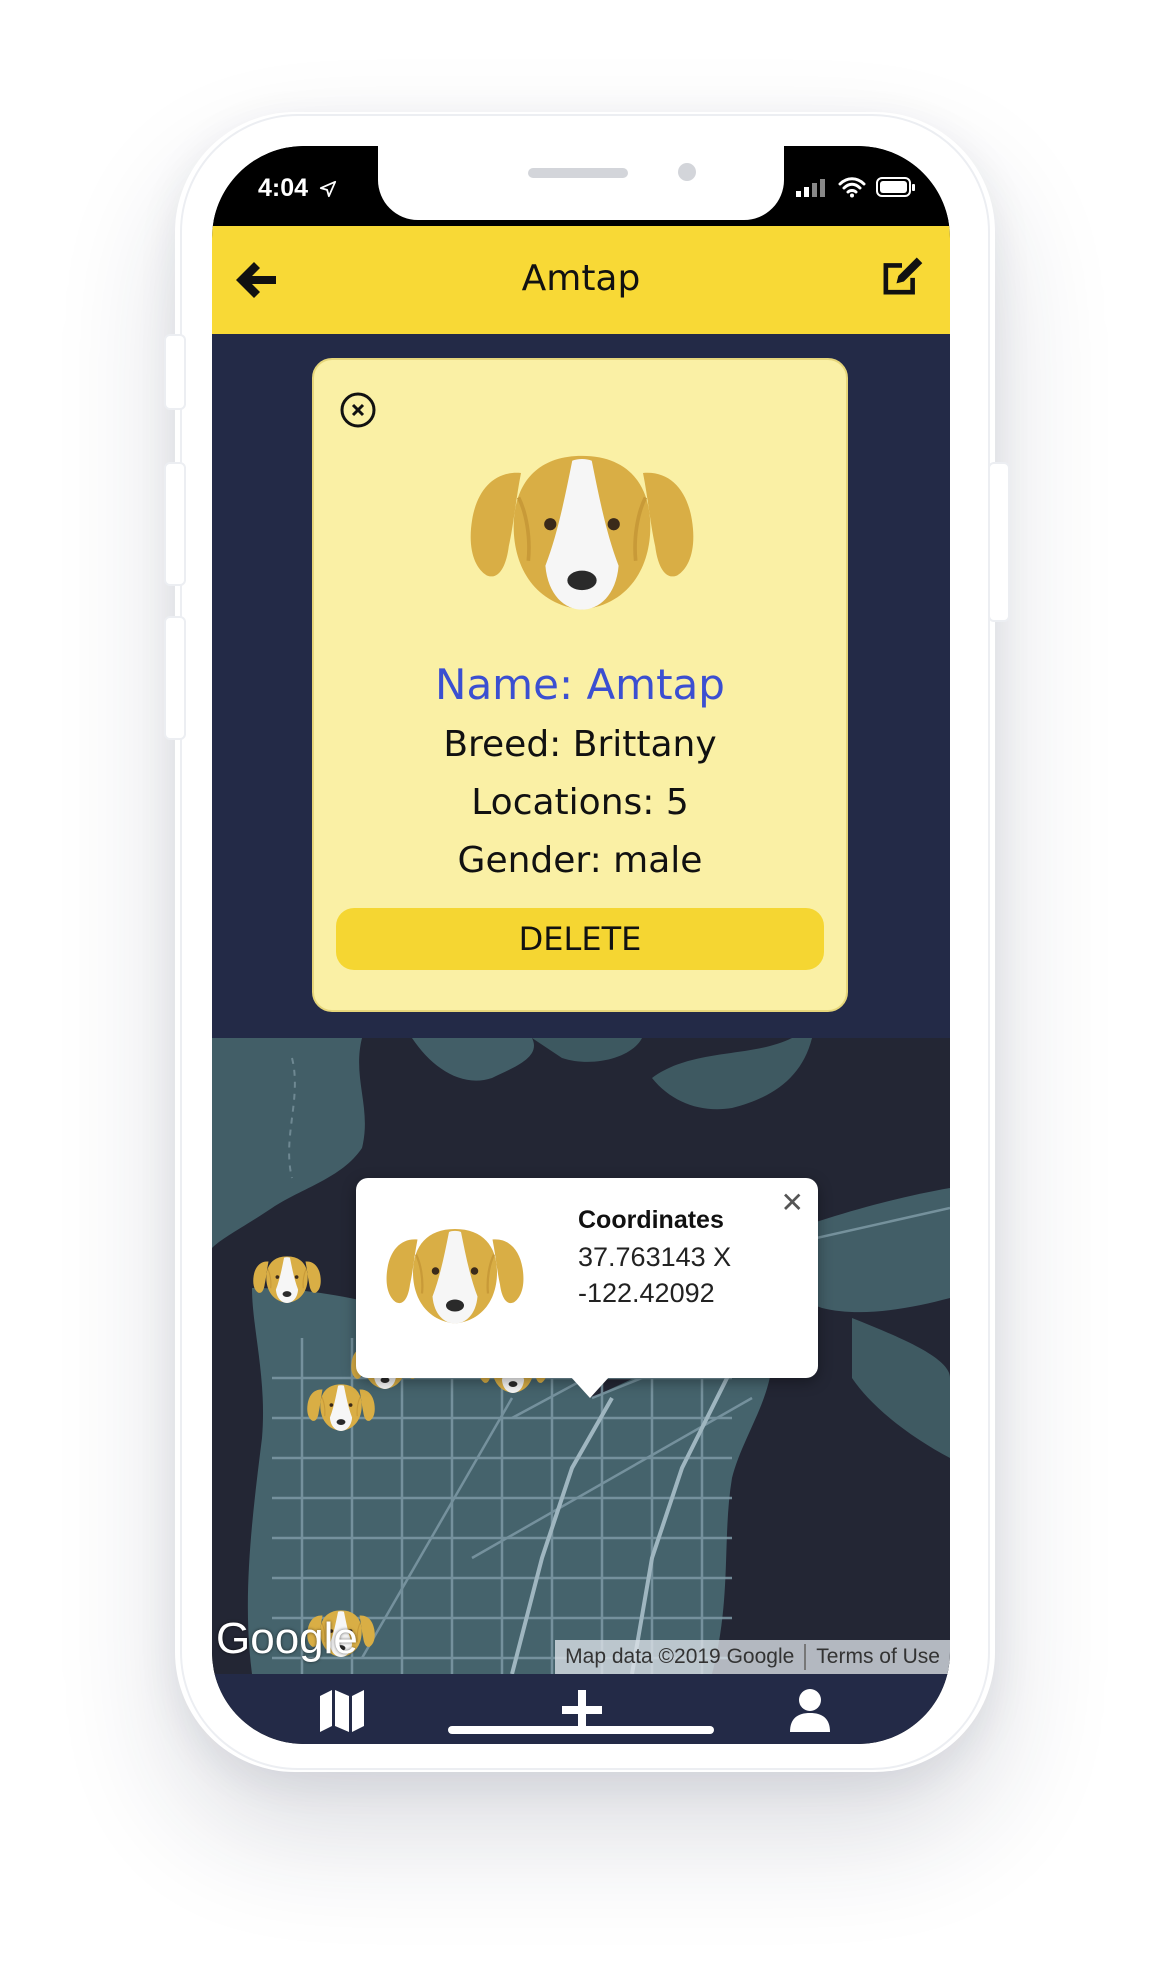 The image size is (1175, 1986). I want to click on close-circle-icon, so click(358, 410).